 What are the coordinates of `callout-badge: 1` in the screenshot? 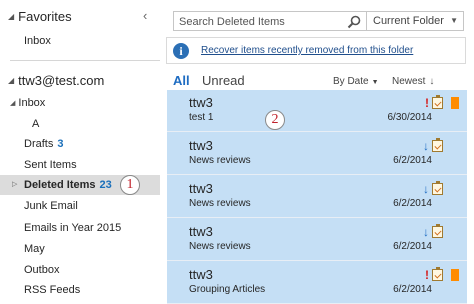 It's located at (130, 185).